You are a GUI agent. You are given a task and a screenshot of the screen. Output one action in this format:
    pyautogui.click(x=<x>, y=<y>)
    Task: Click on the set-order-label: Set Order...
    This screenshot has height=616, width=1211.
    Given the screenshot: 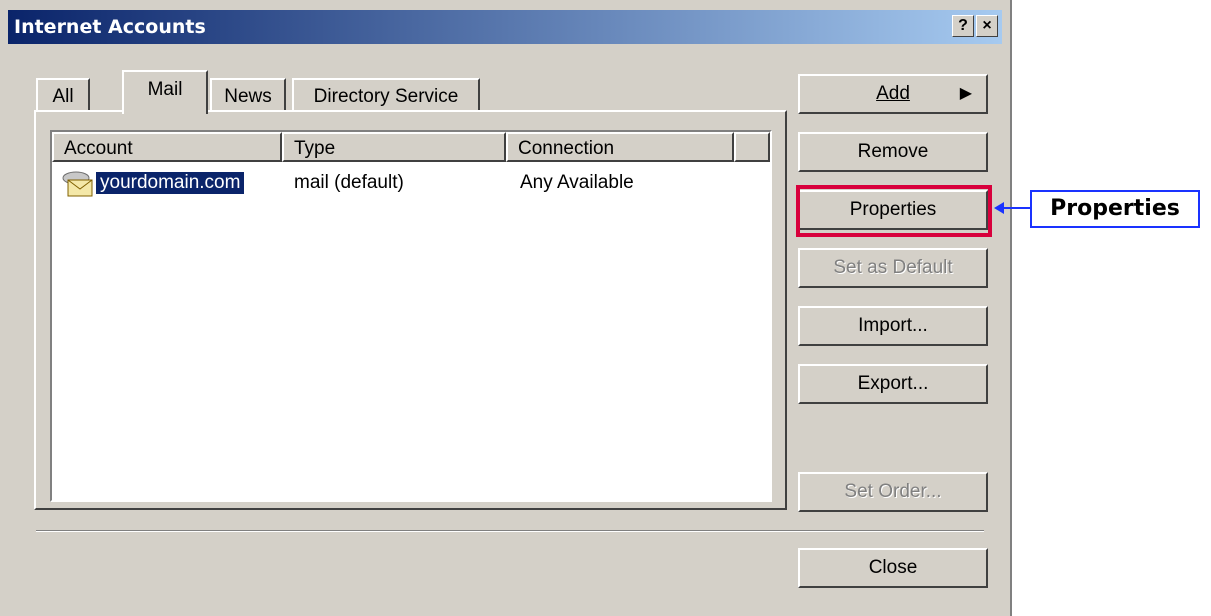 What is the action you would take?
    pyautogui.click(x=893, y=491)
    